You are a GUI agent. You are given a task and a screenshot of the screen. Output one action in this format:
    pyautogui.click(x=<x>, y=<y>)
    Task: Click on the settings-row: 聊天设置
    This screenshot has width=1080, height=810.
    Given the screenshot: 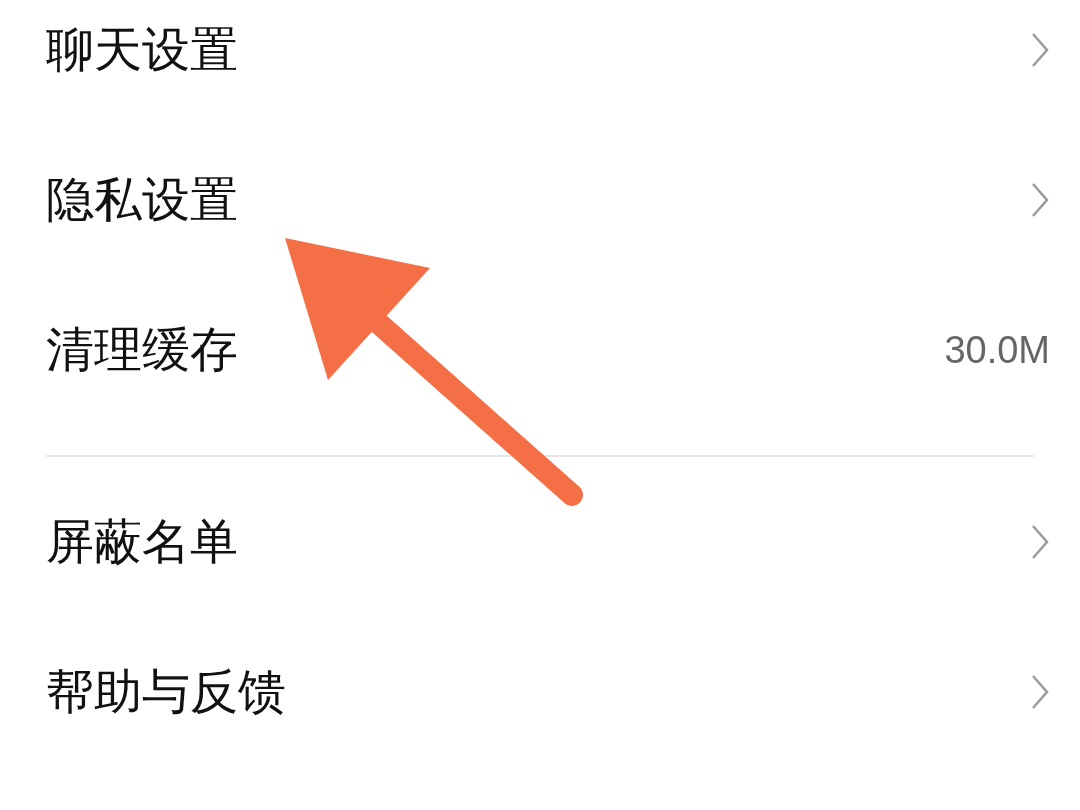 What is the action you would take?
    pyautogui.click(x=548, y=62)
    